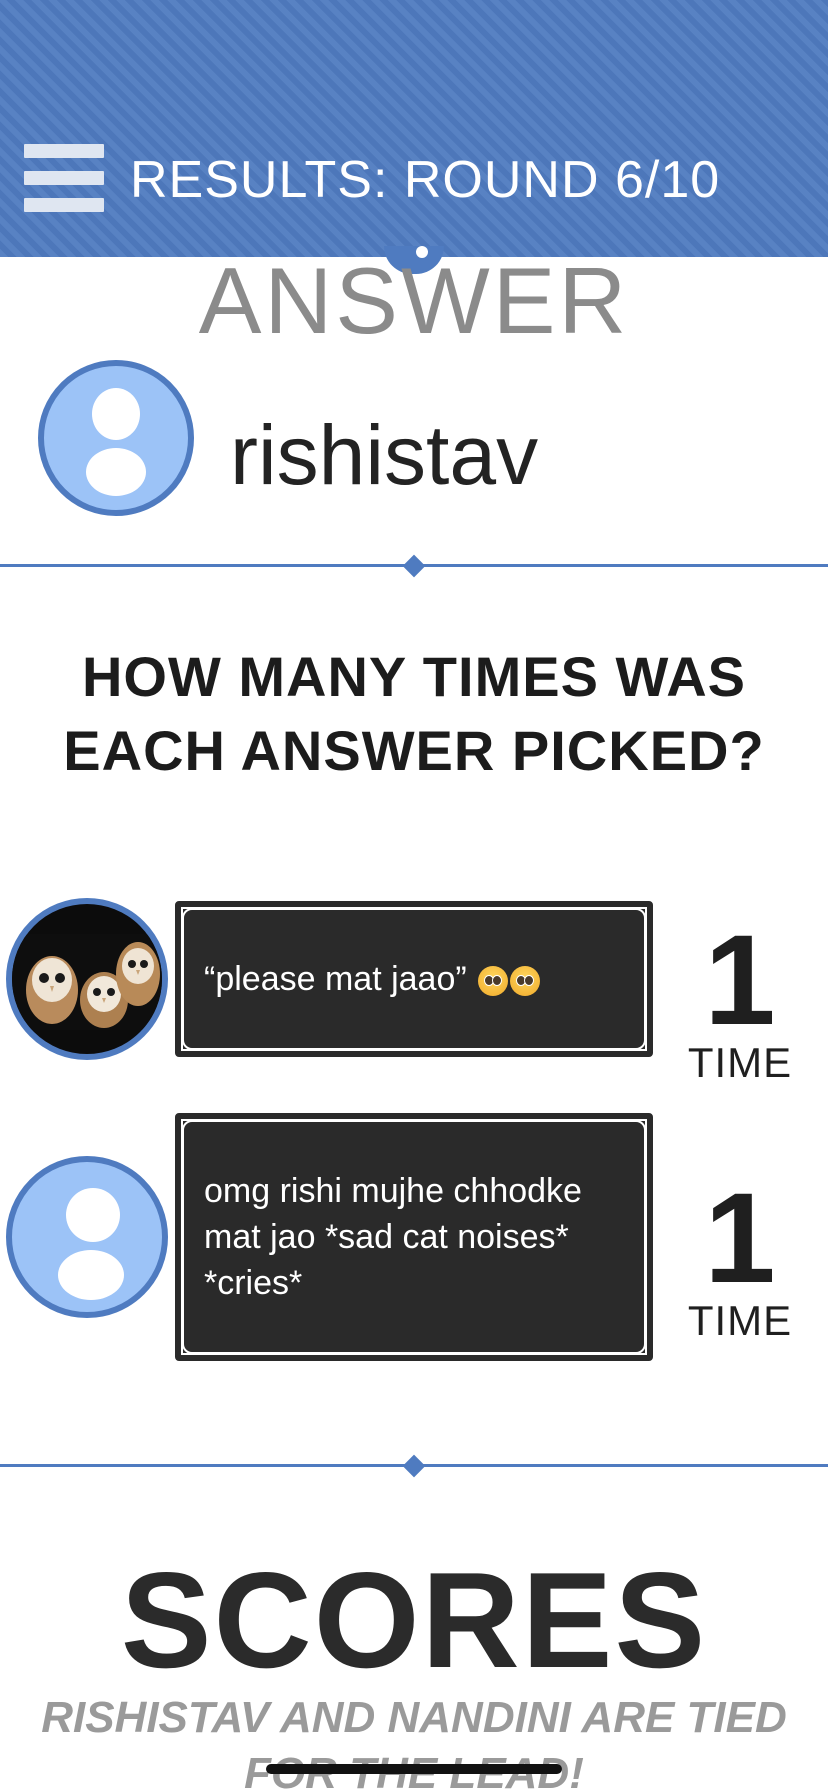 The image size is (828, 1792). What do you see at coordinates (384, 455) in the screenshot?
I see `author-name: rishistav` at bounding box center [384, 455].